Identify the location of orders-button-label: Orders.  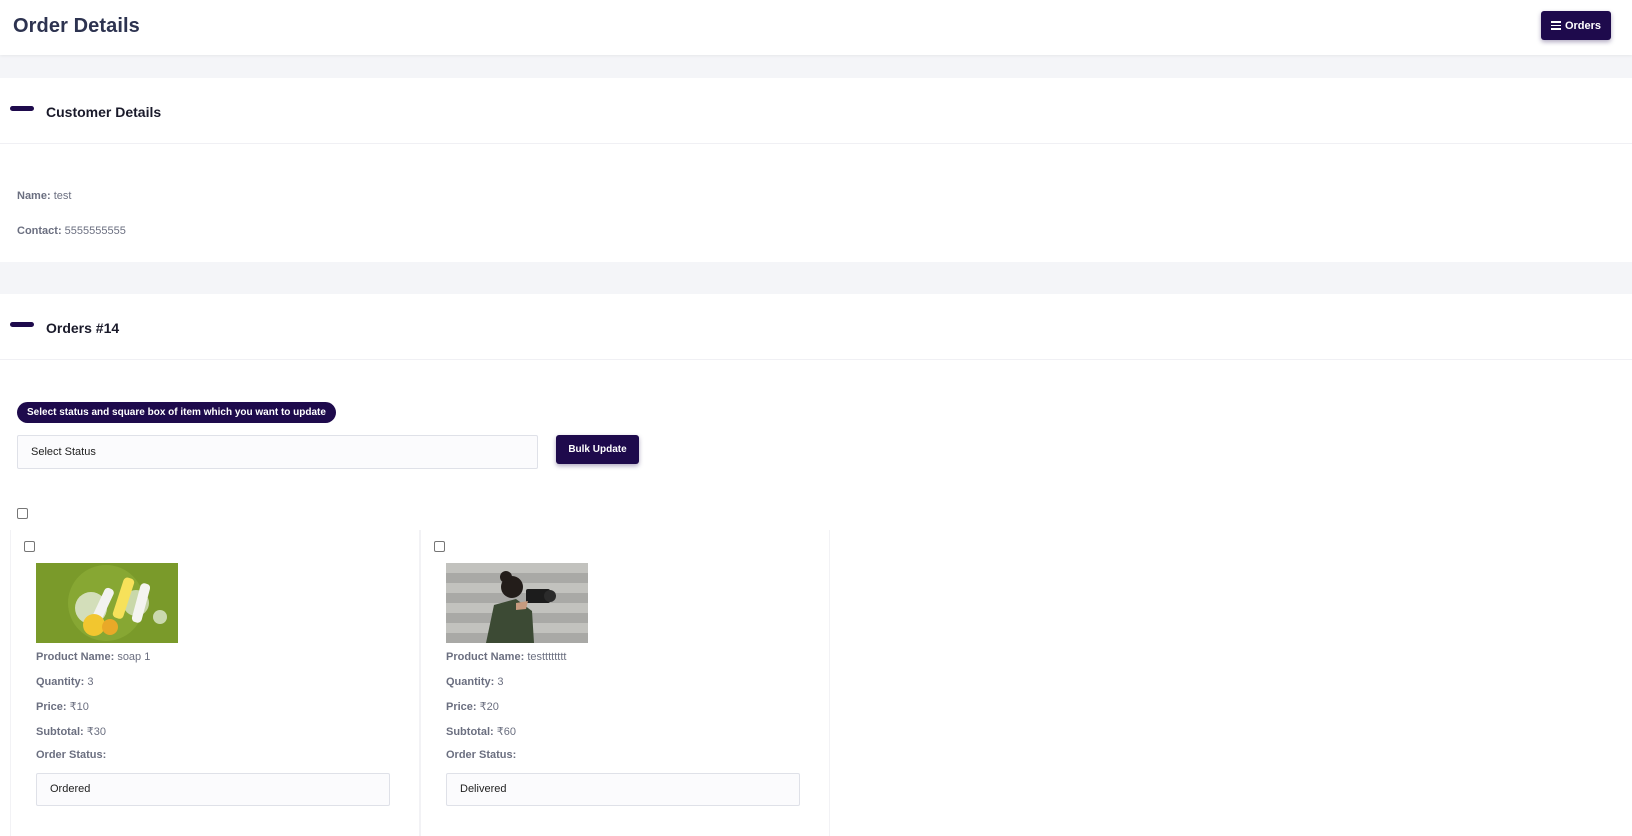
(1583, 25).